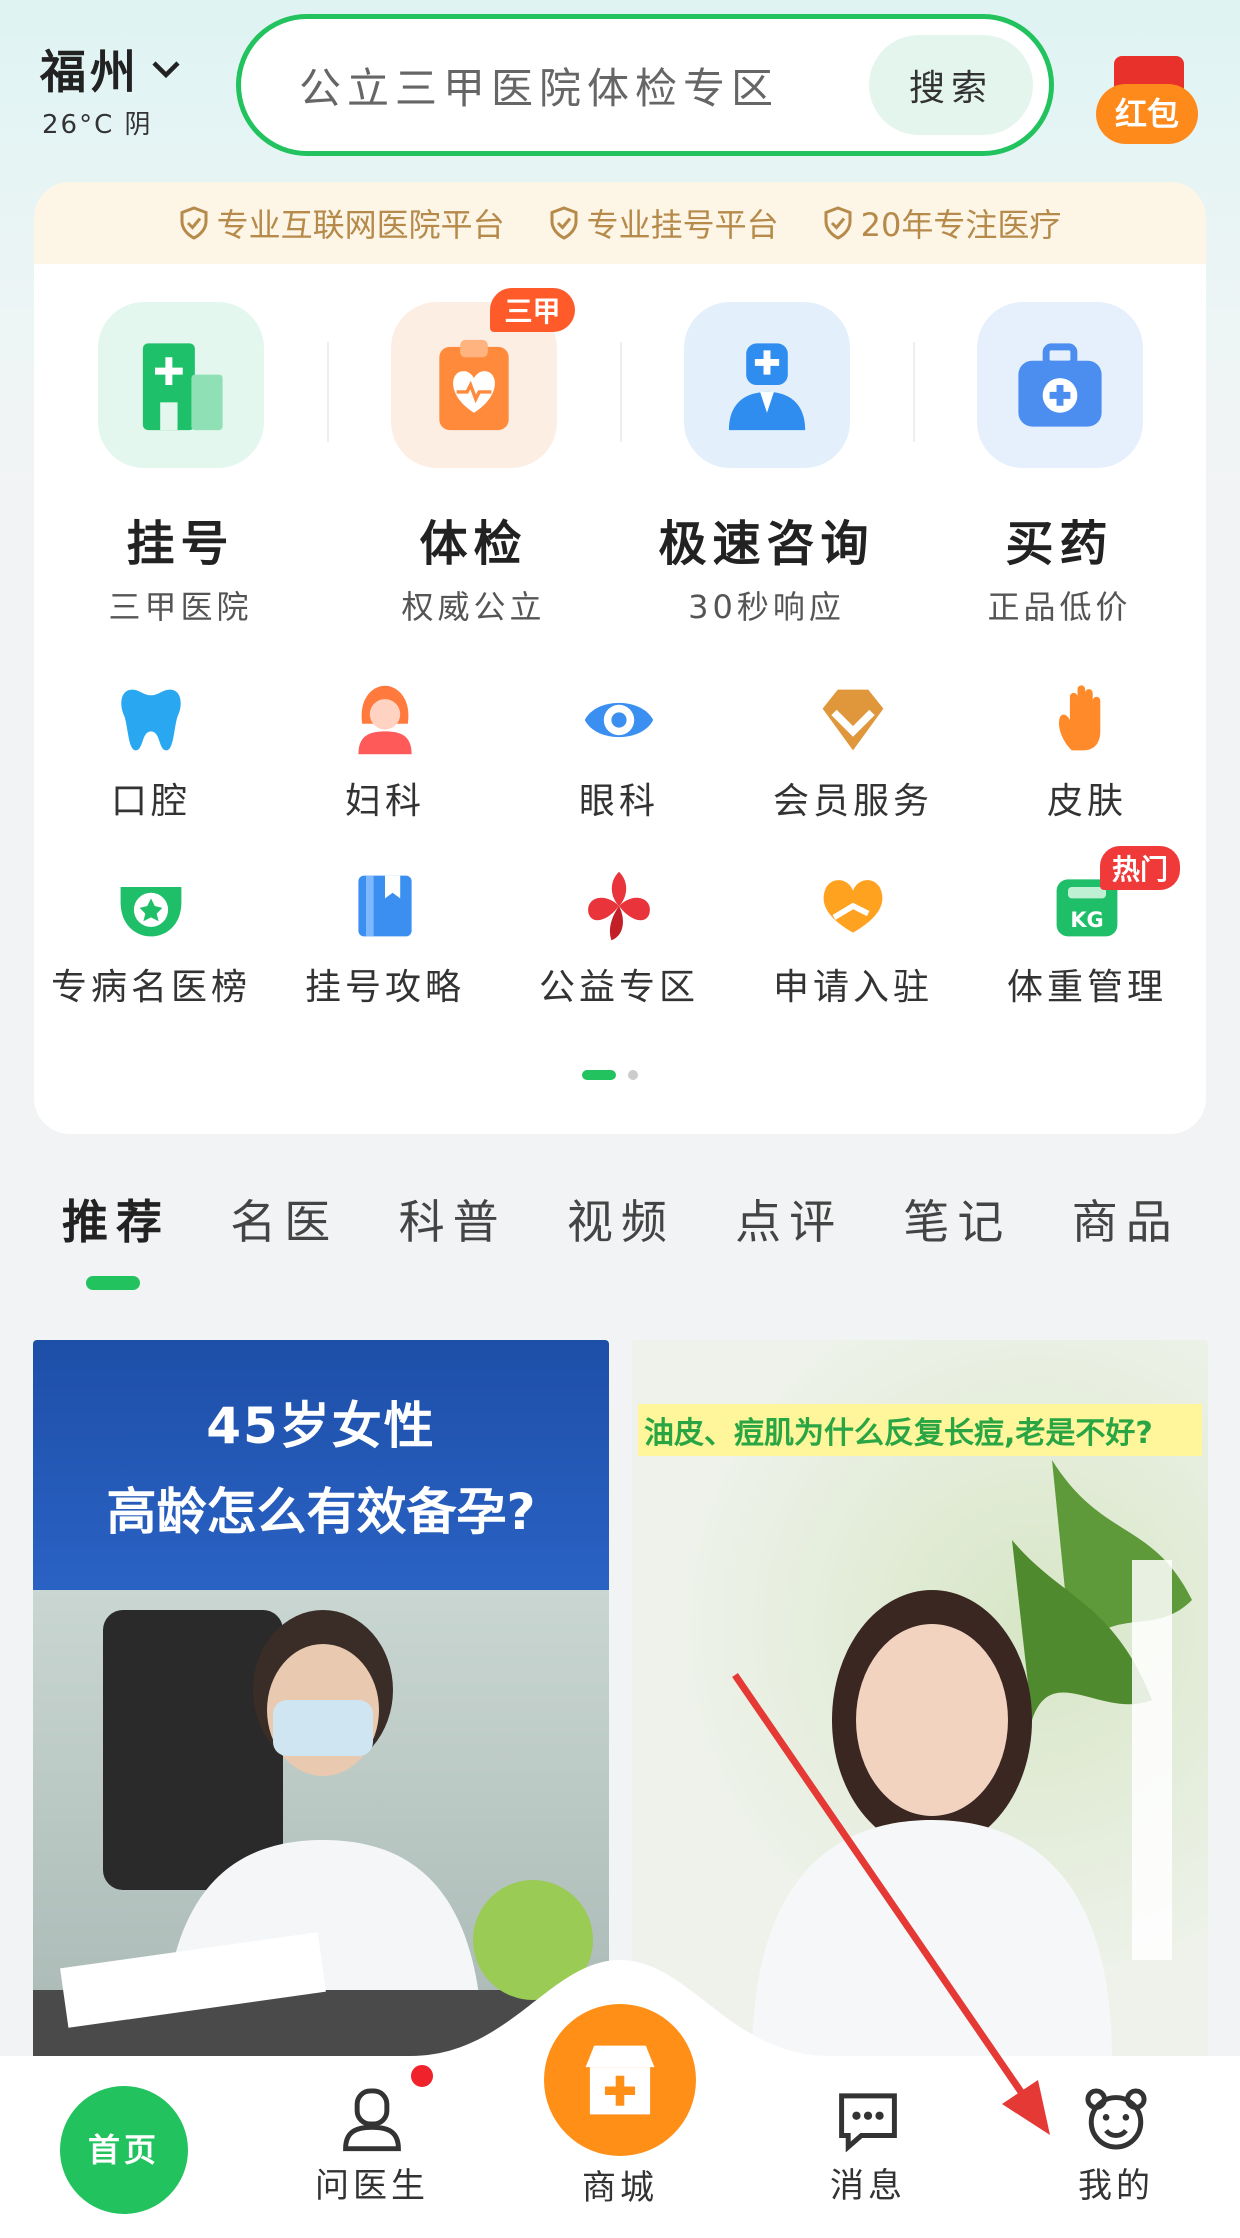 The image size is (1240, 2238). I want to click on tab-label: 商品, so click(1125, 1222).